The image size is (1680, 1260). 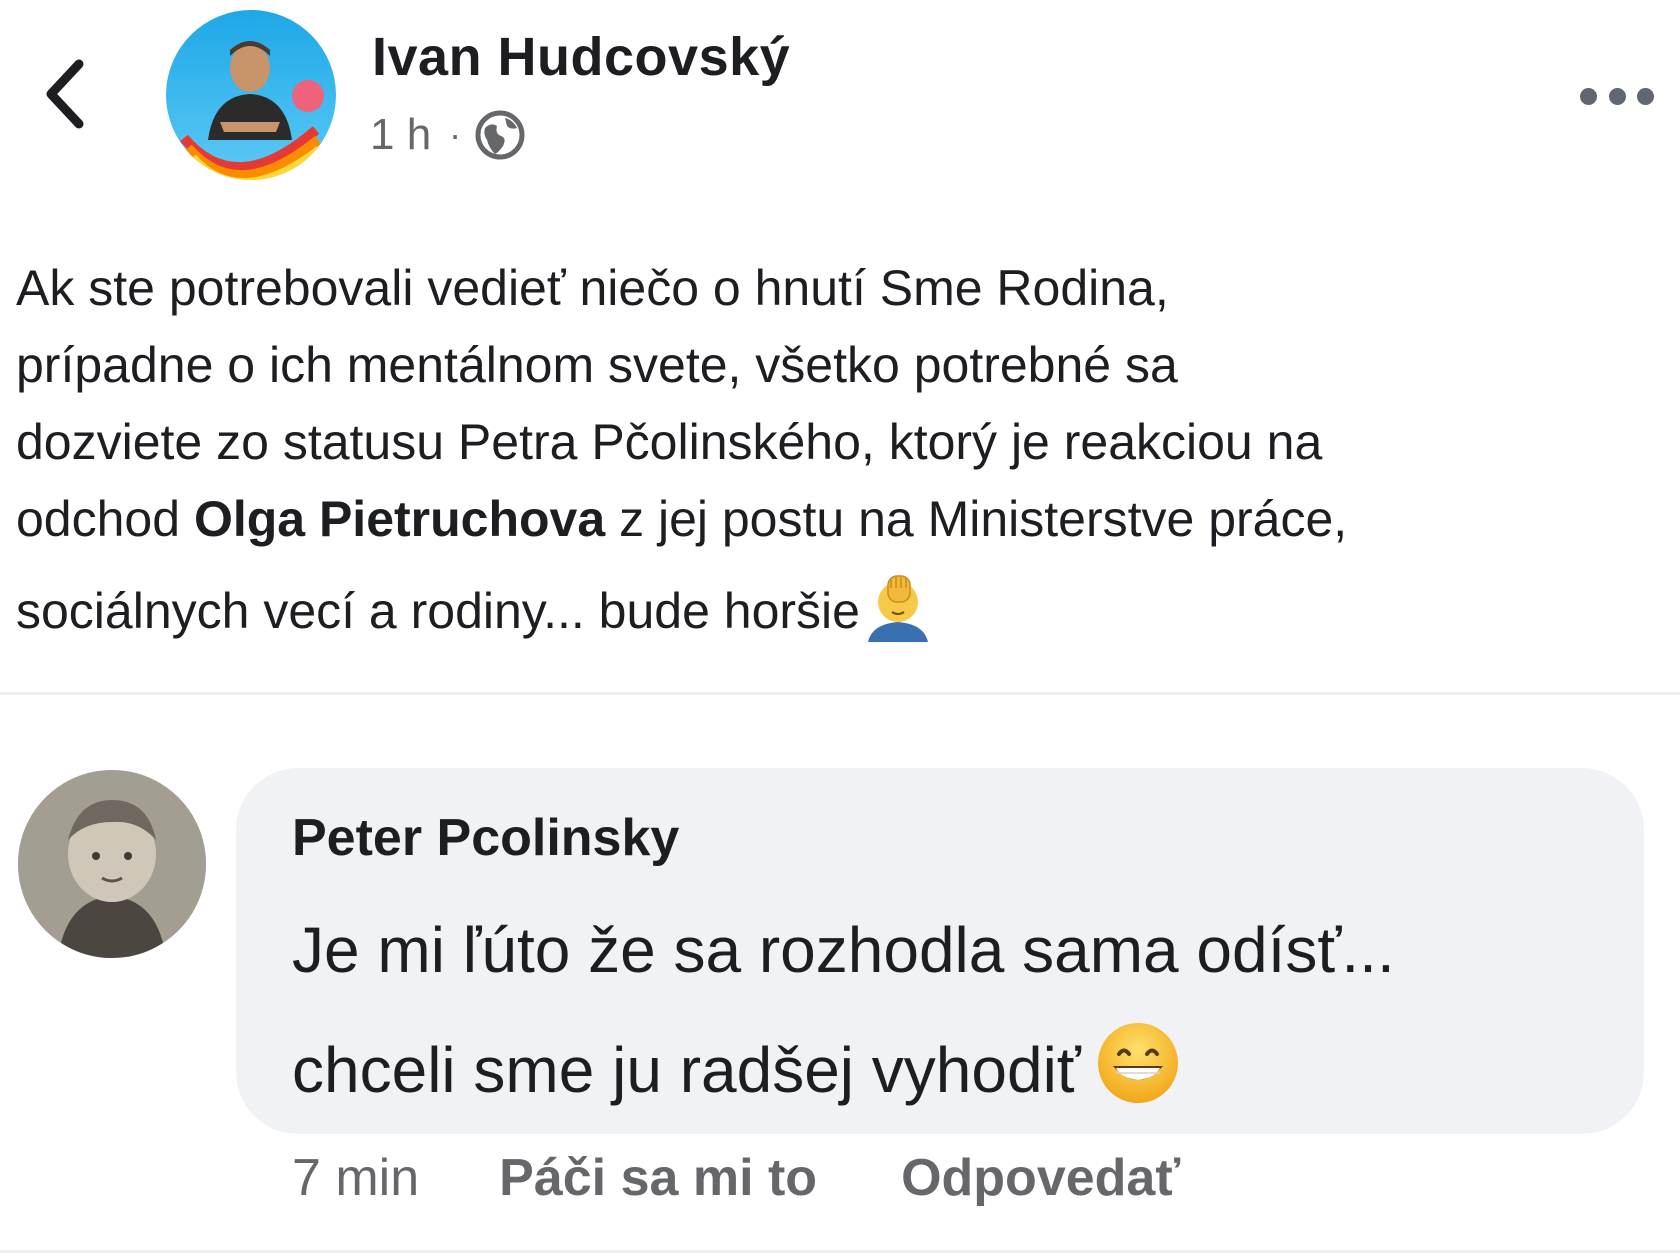 I want to click on post-line: sociálnych vecí a rodiny... bude horšie, so click(x=836, y=611).